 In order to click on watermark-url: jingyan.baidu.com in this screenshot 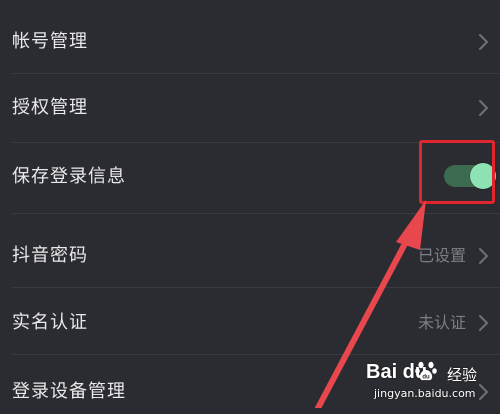, I will do `click(425, 393)`.